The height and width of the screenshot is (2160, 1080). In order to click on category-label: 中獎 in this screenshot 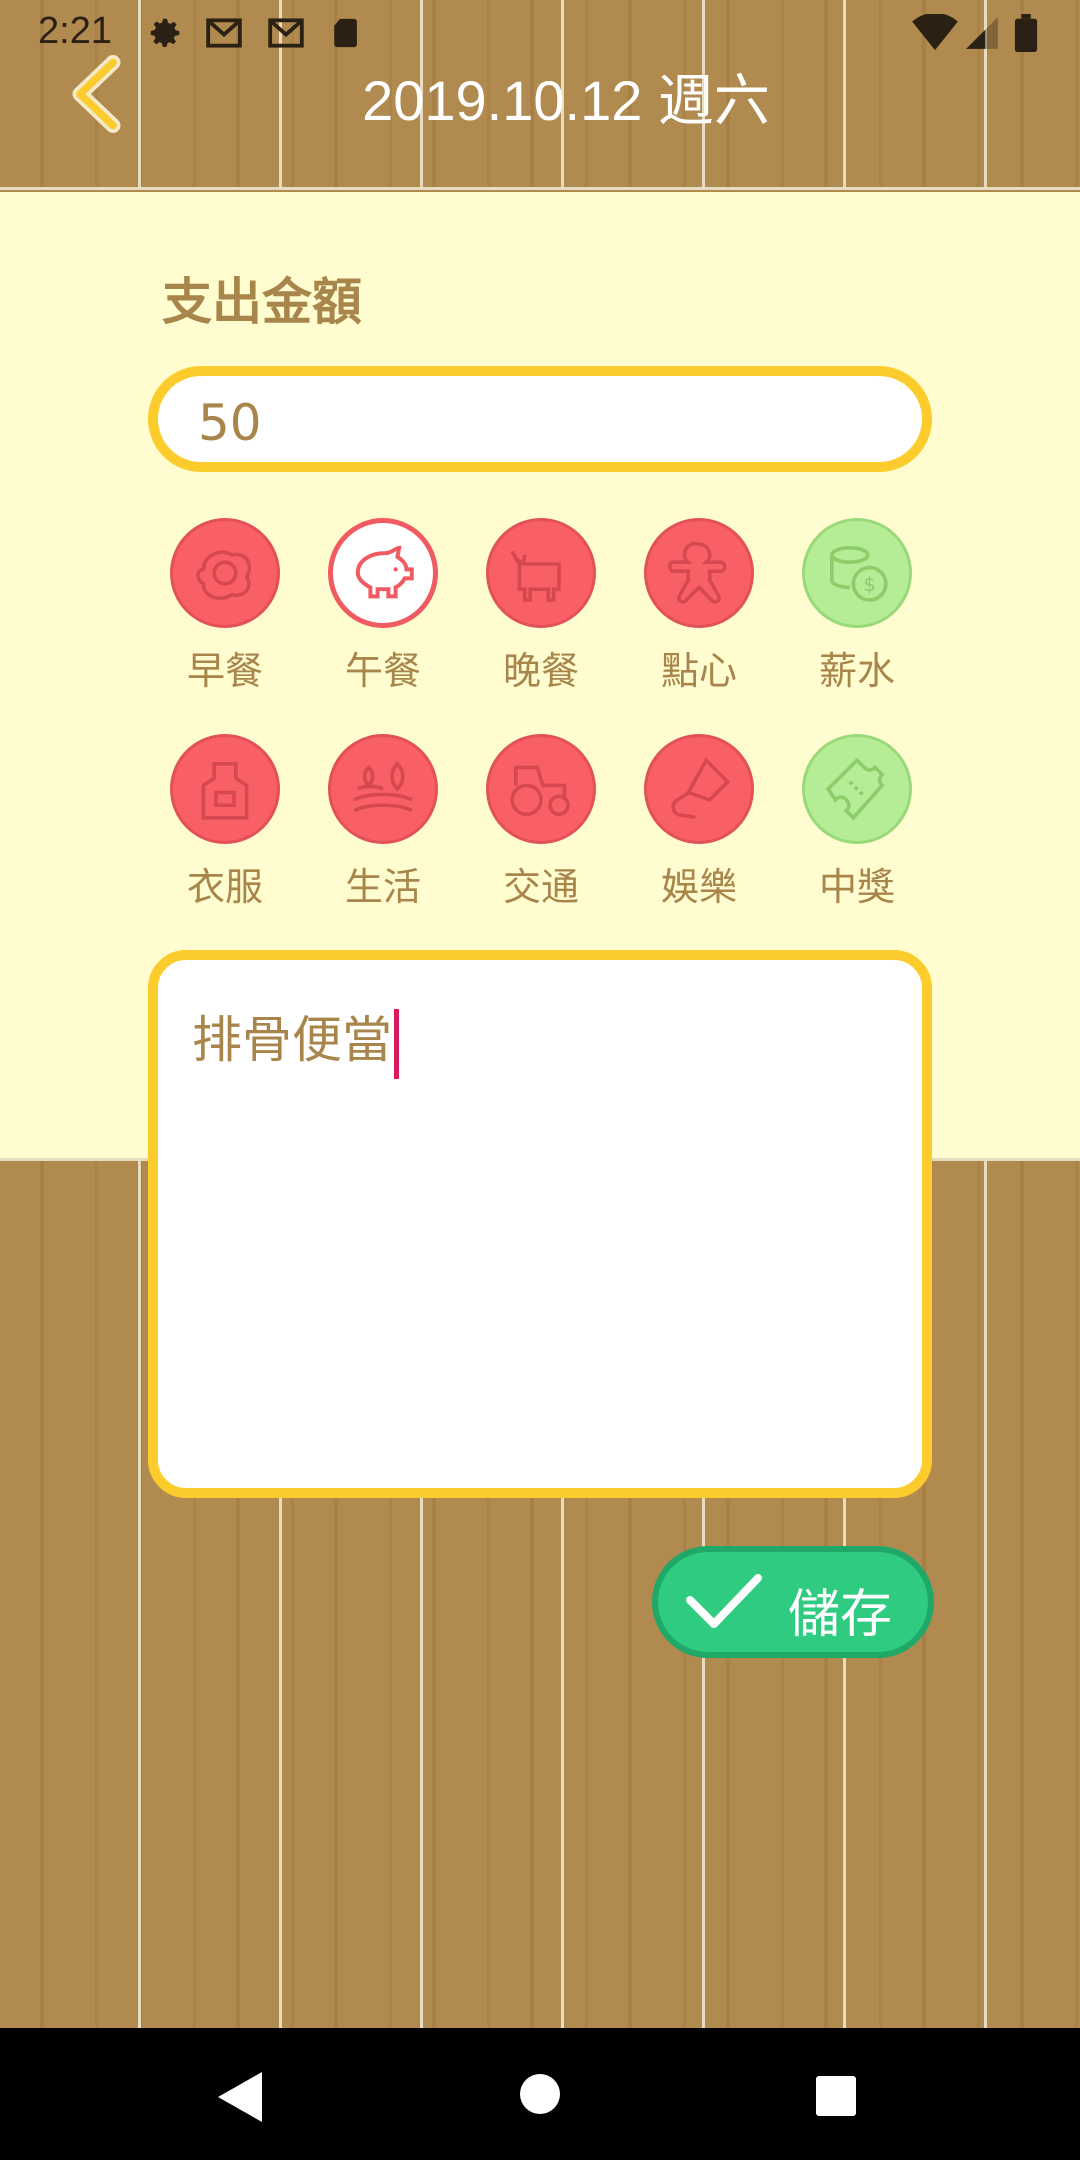, I will do `click(856, 887)`.